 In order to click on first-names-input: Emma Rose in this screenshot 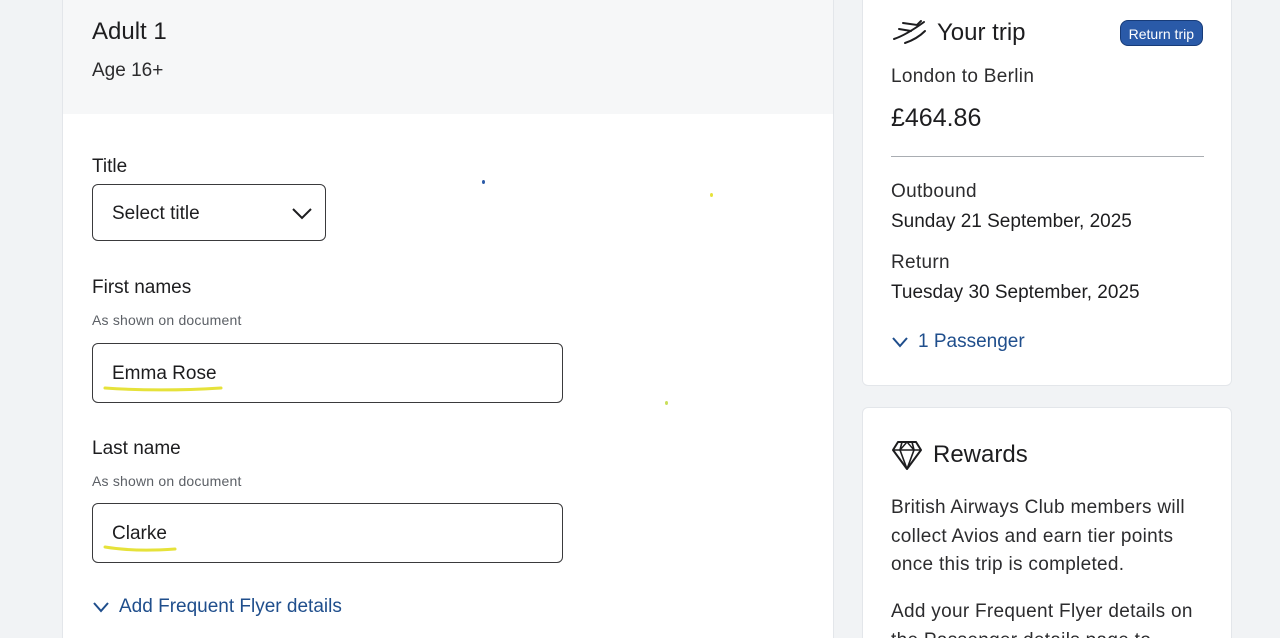, I will do `click(327, 373)`.